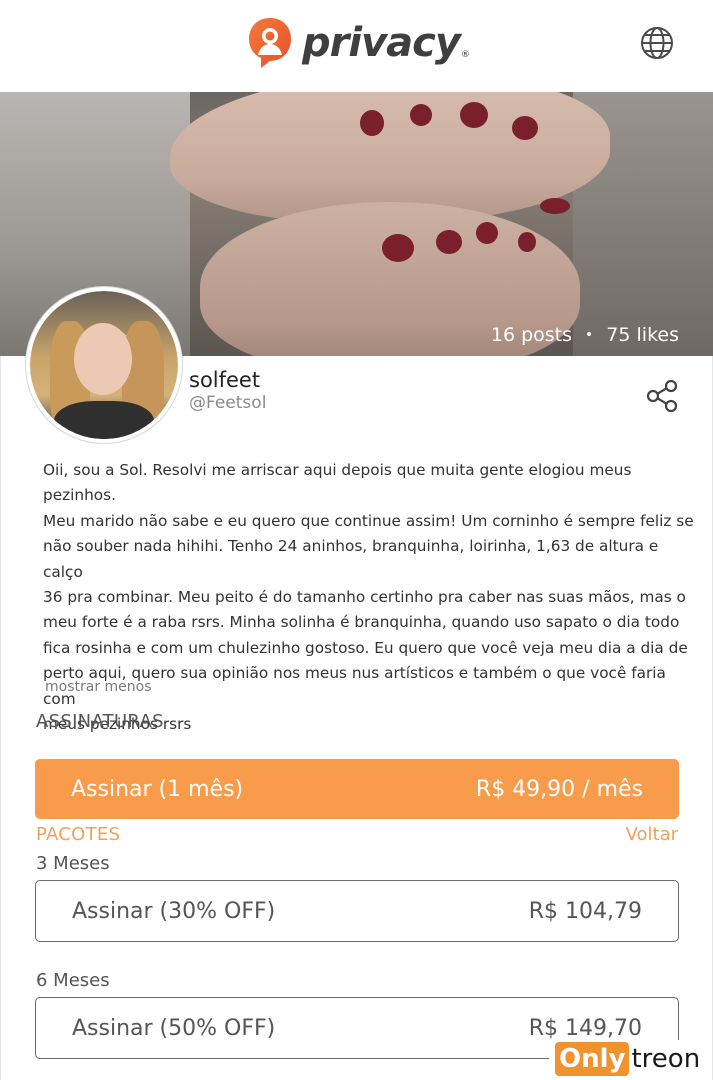 The height and width of the screenshot is (1080, 713). Describe the element at coordinates (585, 1028) in the screenshot. I see `package-price: R$ 149,70` at that location.